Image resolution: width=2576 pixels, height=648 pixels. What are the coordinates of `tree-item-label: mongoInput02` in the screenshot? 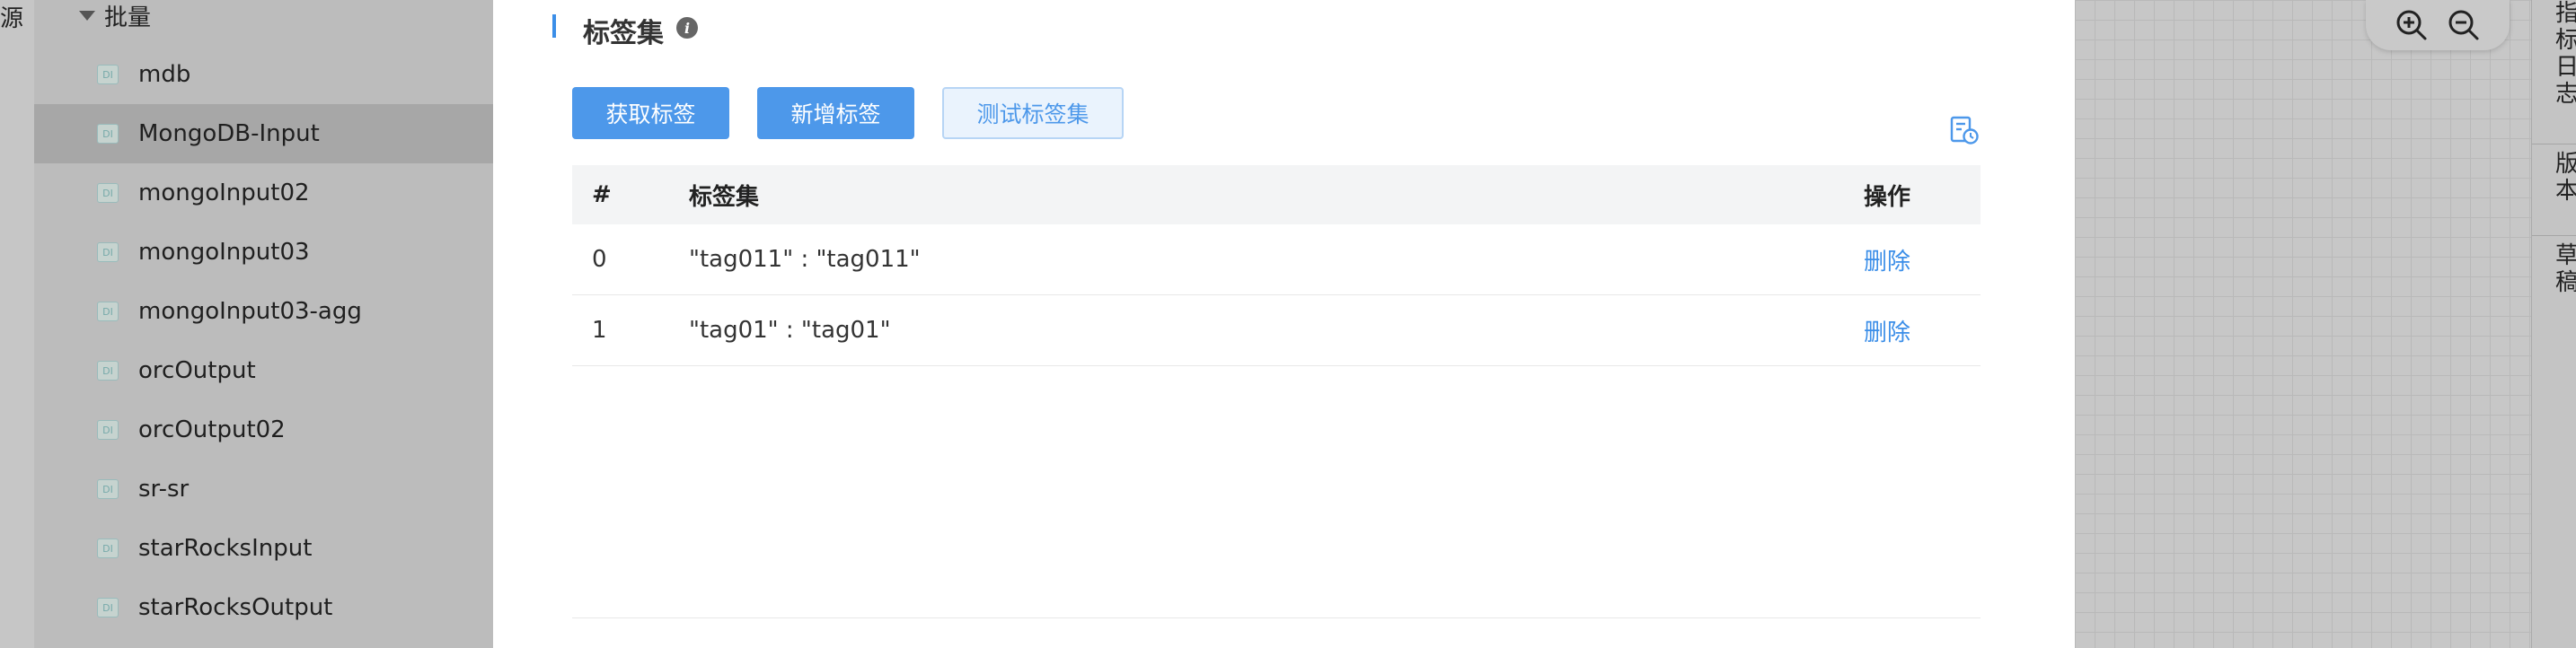 It's located at (224, 193).